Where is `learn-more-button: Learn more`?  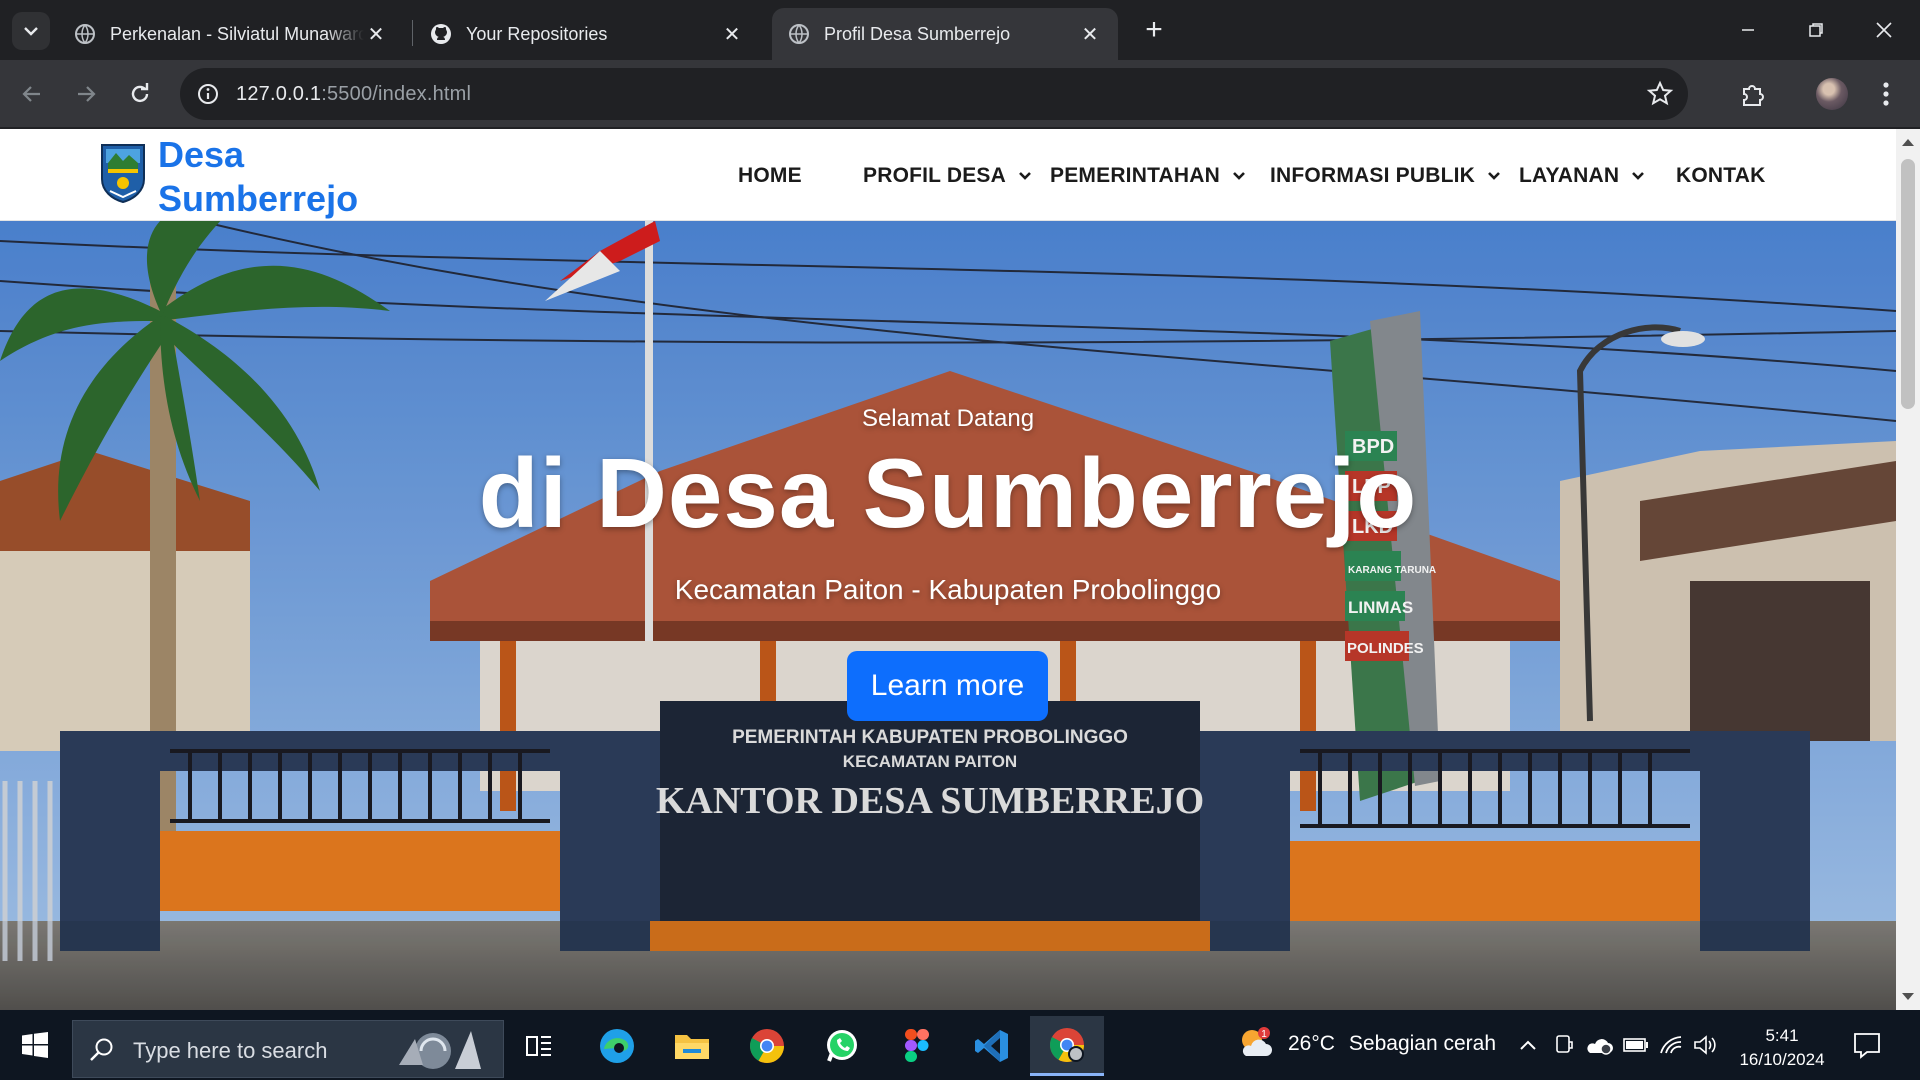 learn-more-button: Learn more is located at coordinates (947, 686).